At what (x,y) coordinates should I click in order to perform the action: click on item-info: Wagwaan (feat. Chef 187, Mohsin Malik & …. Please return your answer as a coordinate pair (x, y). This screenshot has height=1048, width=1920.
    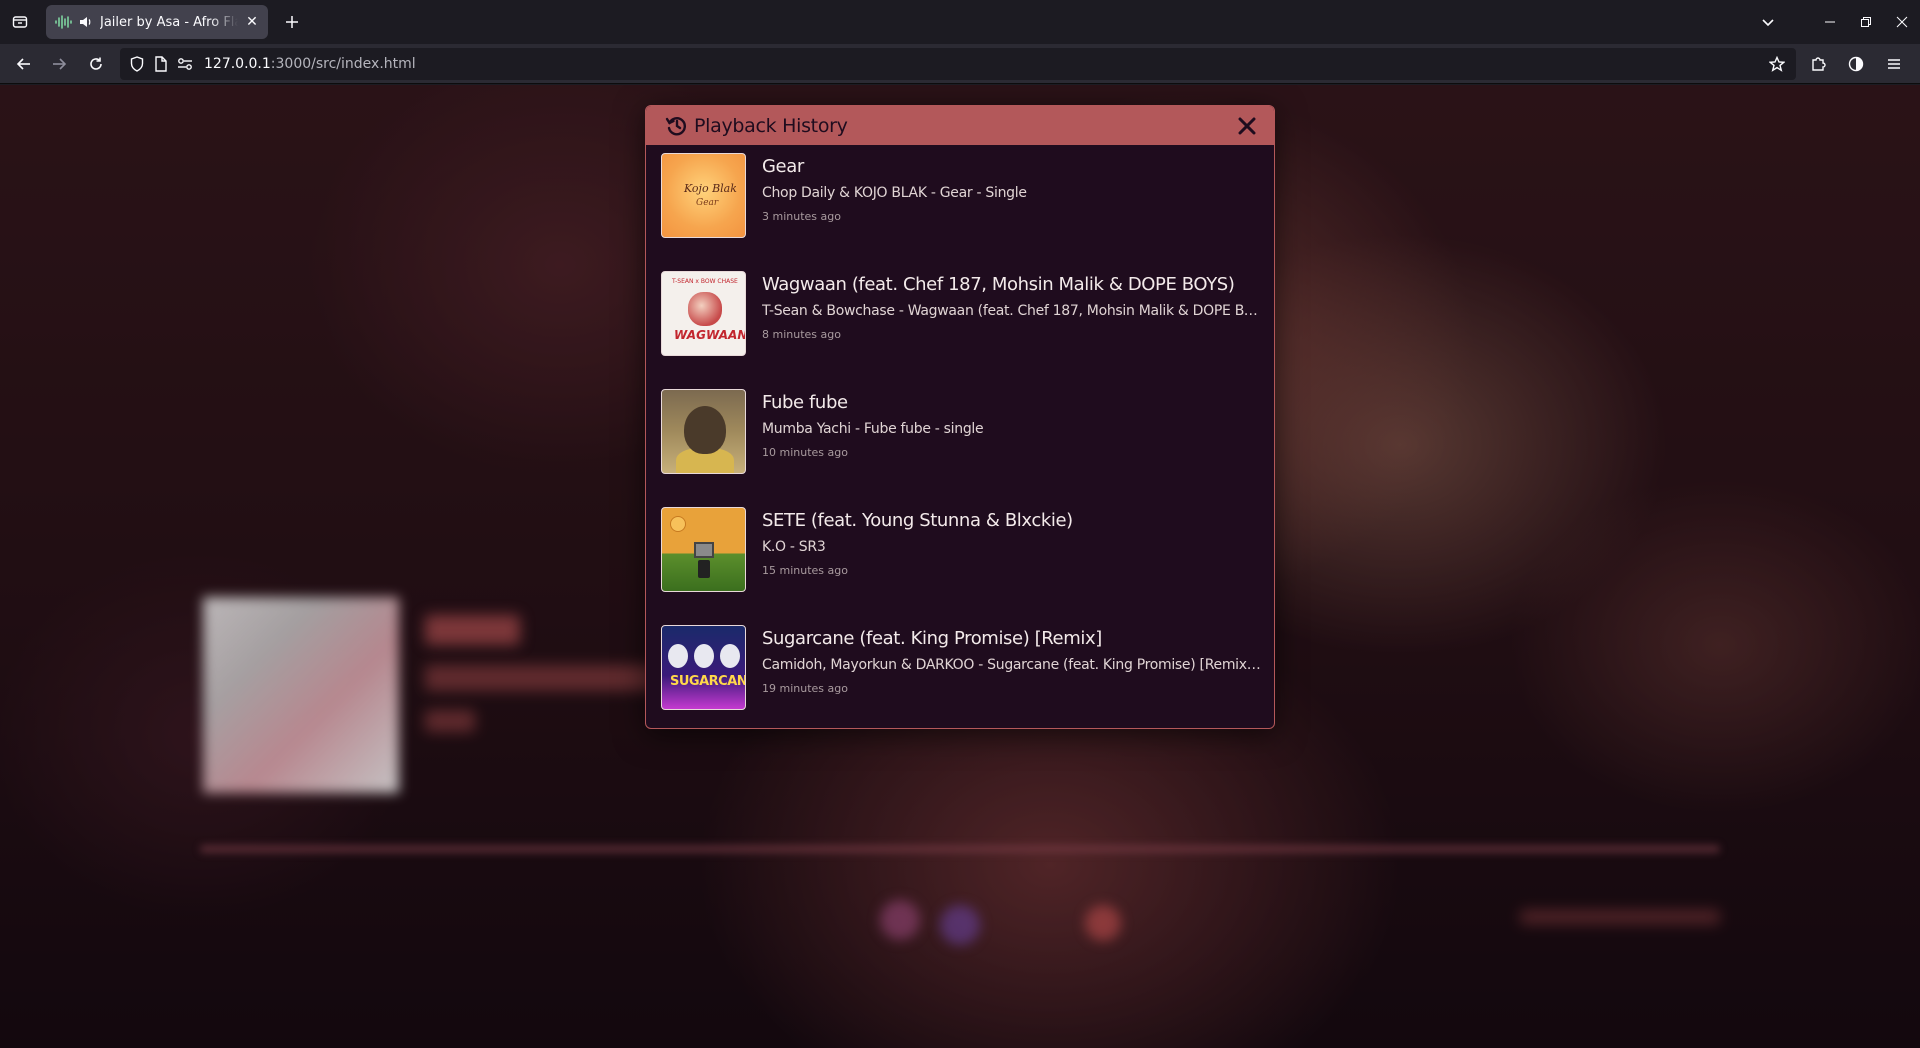
    Looking at the image, I should click on (1012, 330).